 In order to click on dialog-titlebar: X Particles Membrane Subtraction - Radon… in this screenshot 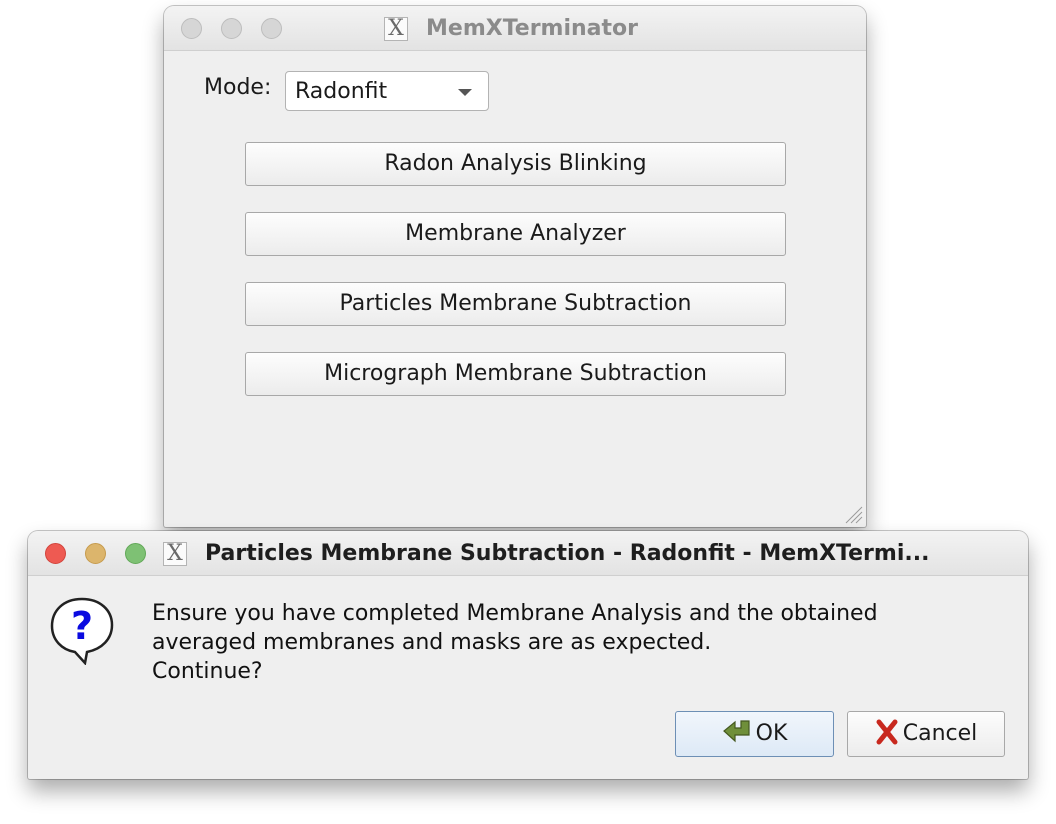, I will do `click(528, 553)`.